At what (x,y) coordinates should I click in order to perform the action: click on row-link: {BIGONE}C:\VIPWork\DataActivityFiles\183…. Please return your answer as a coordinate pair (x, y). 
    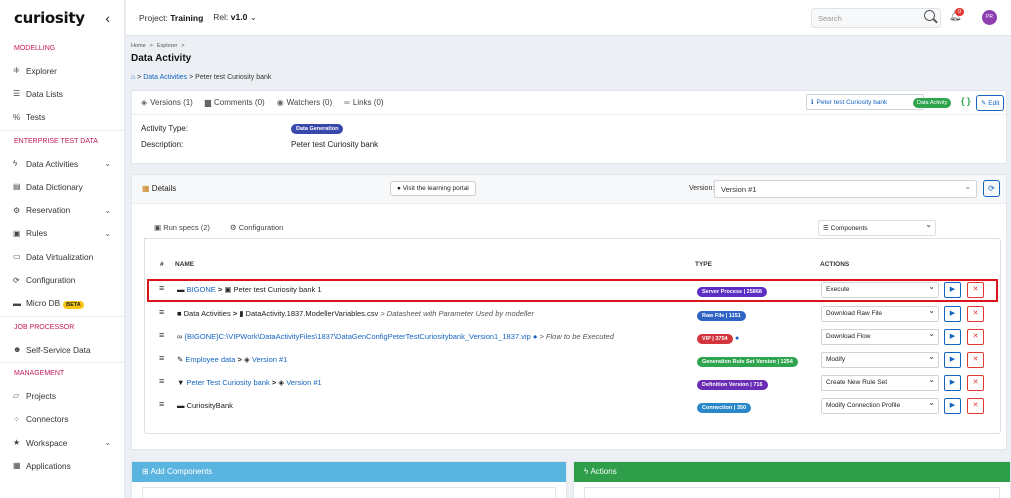
    Looking at the image, I should click on (357, 336).